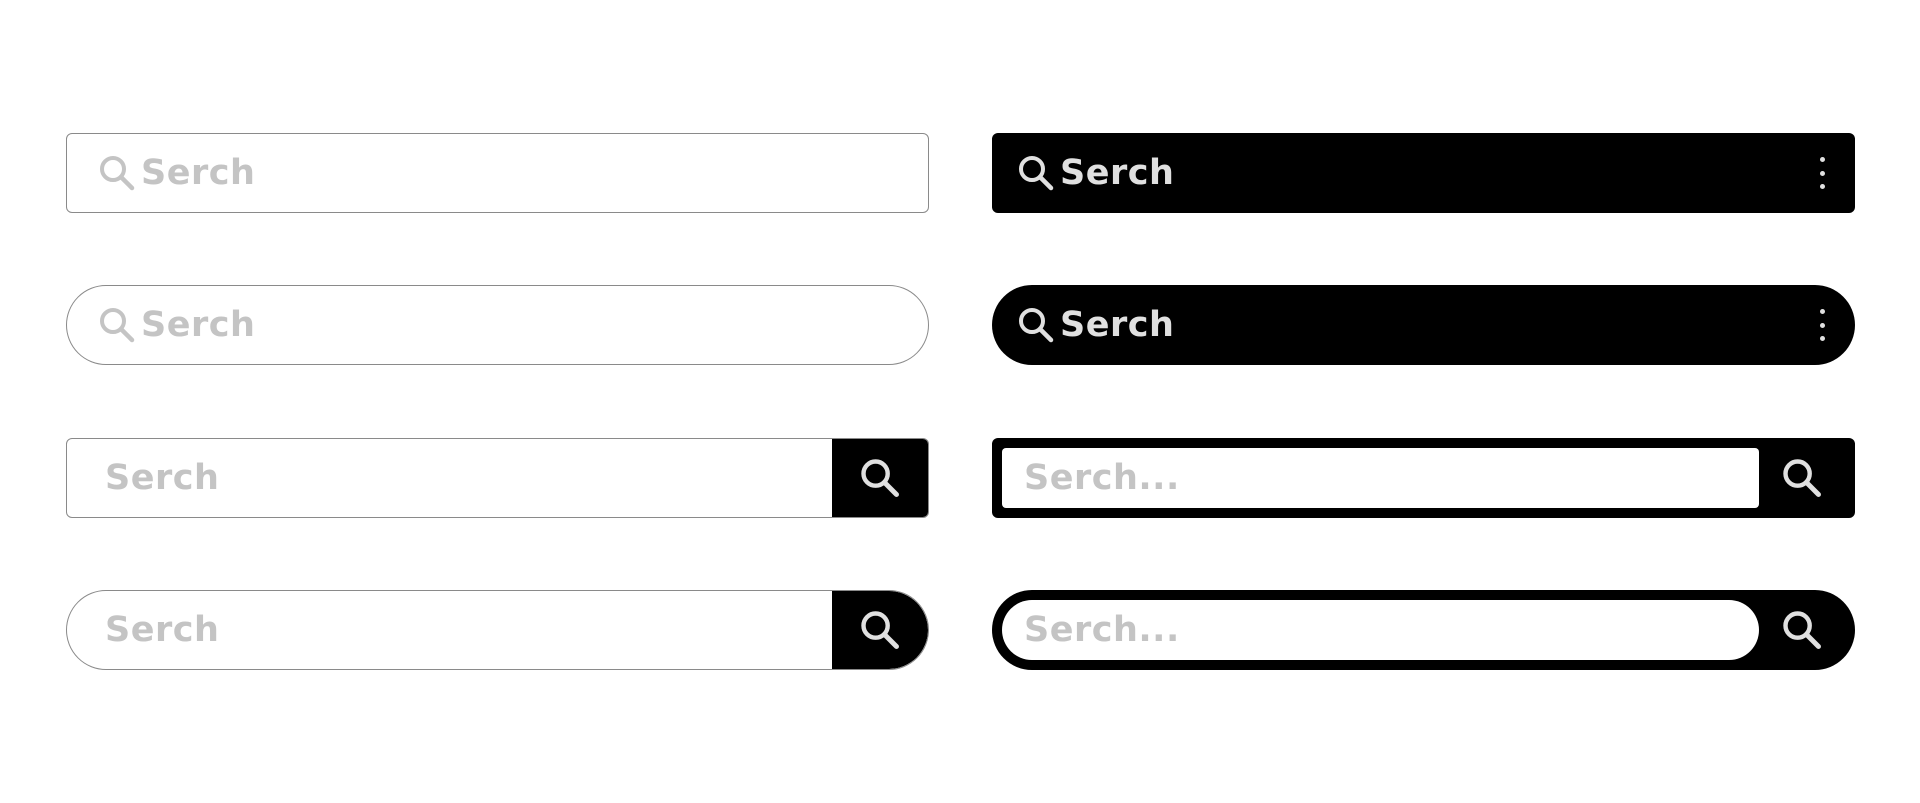 This screenshot has width=1920, height=803. What do you see at coordinates (497, 173) in the screenshot?
I see `search-bar-outline-square: Serch` at bounding box center [497, 173].